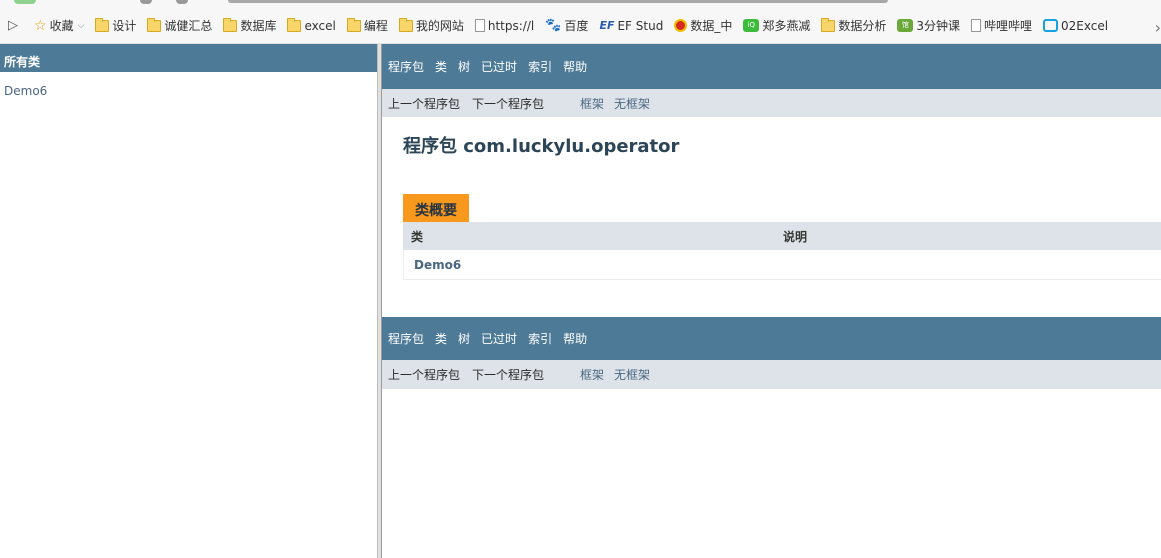  What do you see at coordinates (795, 236) in the screenshot?
I see `column-header-description: 说明` at bounding box center [795, 236].